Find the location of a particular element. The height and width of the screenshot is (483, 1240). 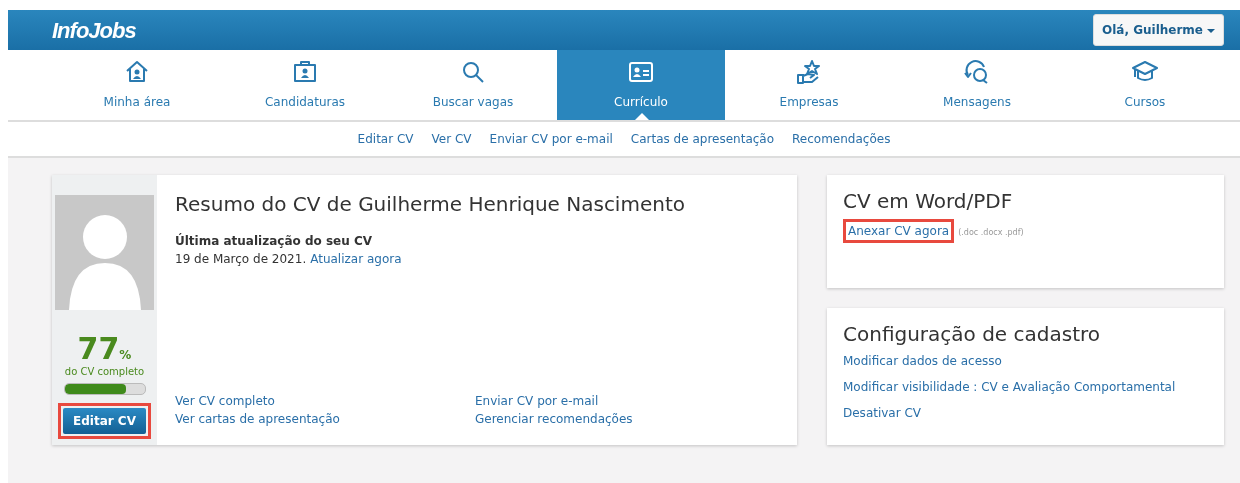

edit-cv-button: Editar CV is located at coordinates (104, 421).